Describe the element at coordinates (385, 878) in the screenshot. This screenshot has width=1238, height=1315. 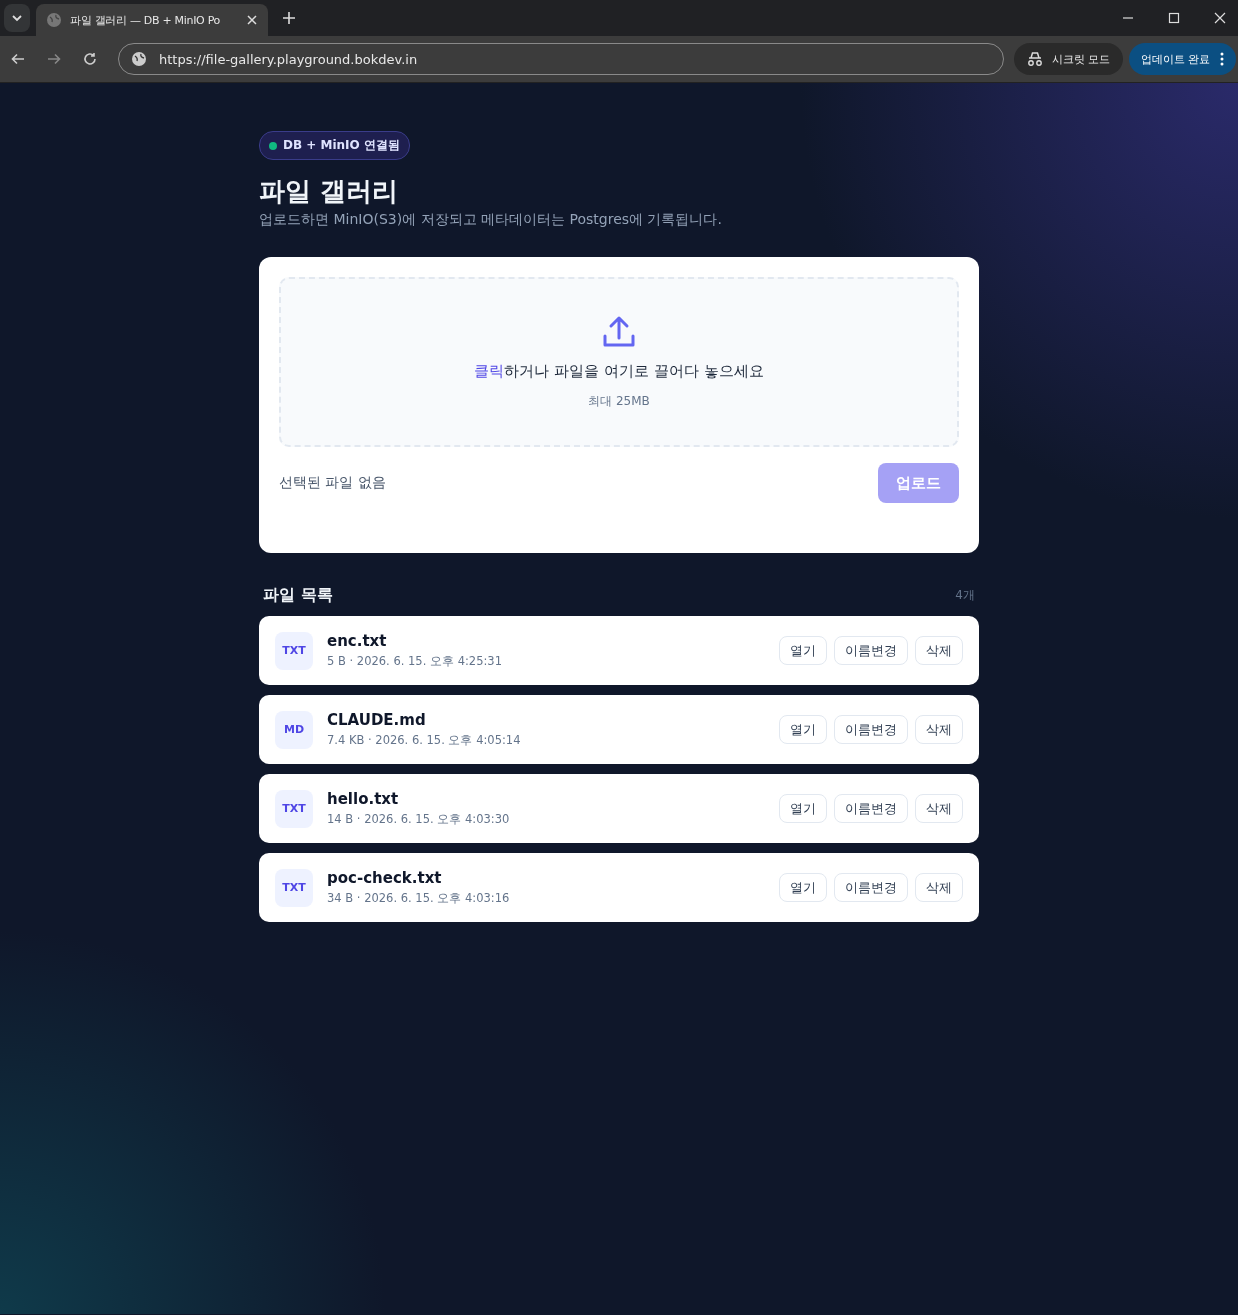
I see `file-name: poc-check.txt` at that location.